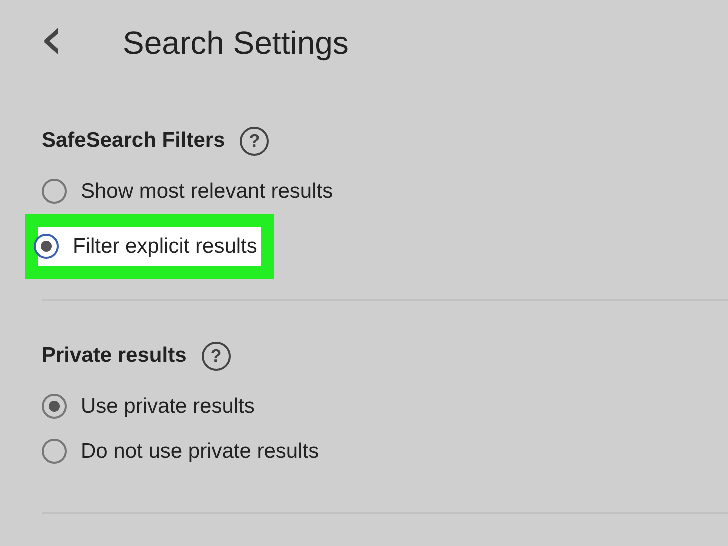  Describe the element at coordinates (207, 192) in the screenshot. I see `option-label: Show most relevant results` at that location.